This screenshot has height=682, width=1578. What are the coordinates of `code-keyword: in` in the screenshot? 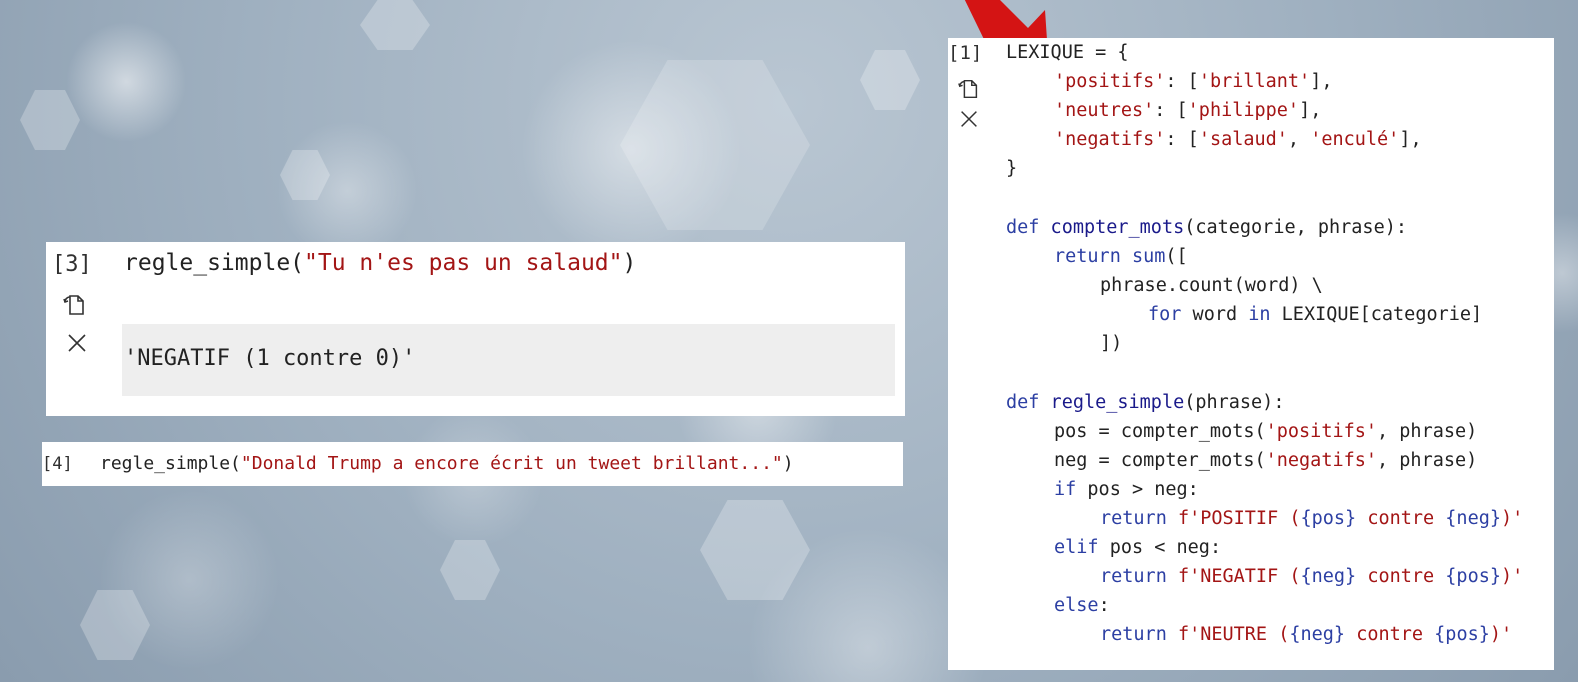 It's located at (1259, 314).